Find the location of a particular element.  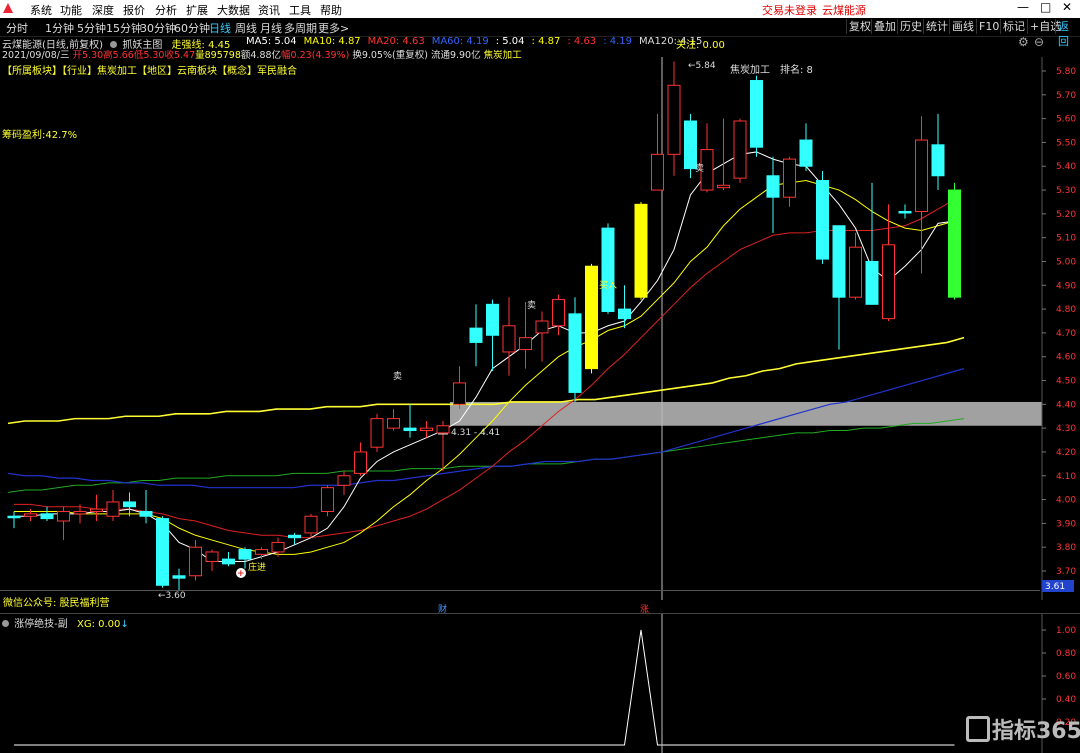

tab-60min: 60分钟 is located at coordinates (192, 28).